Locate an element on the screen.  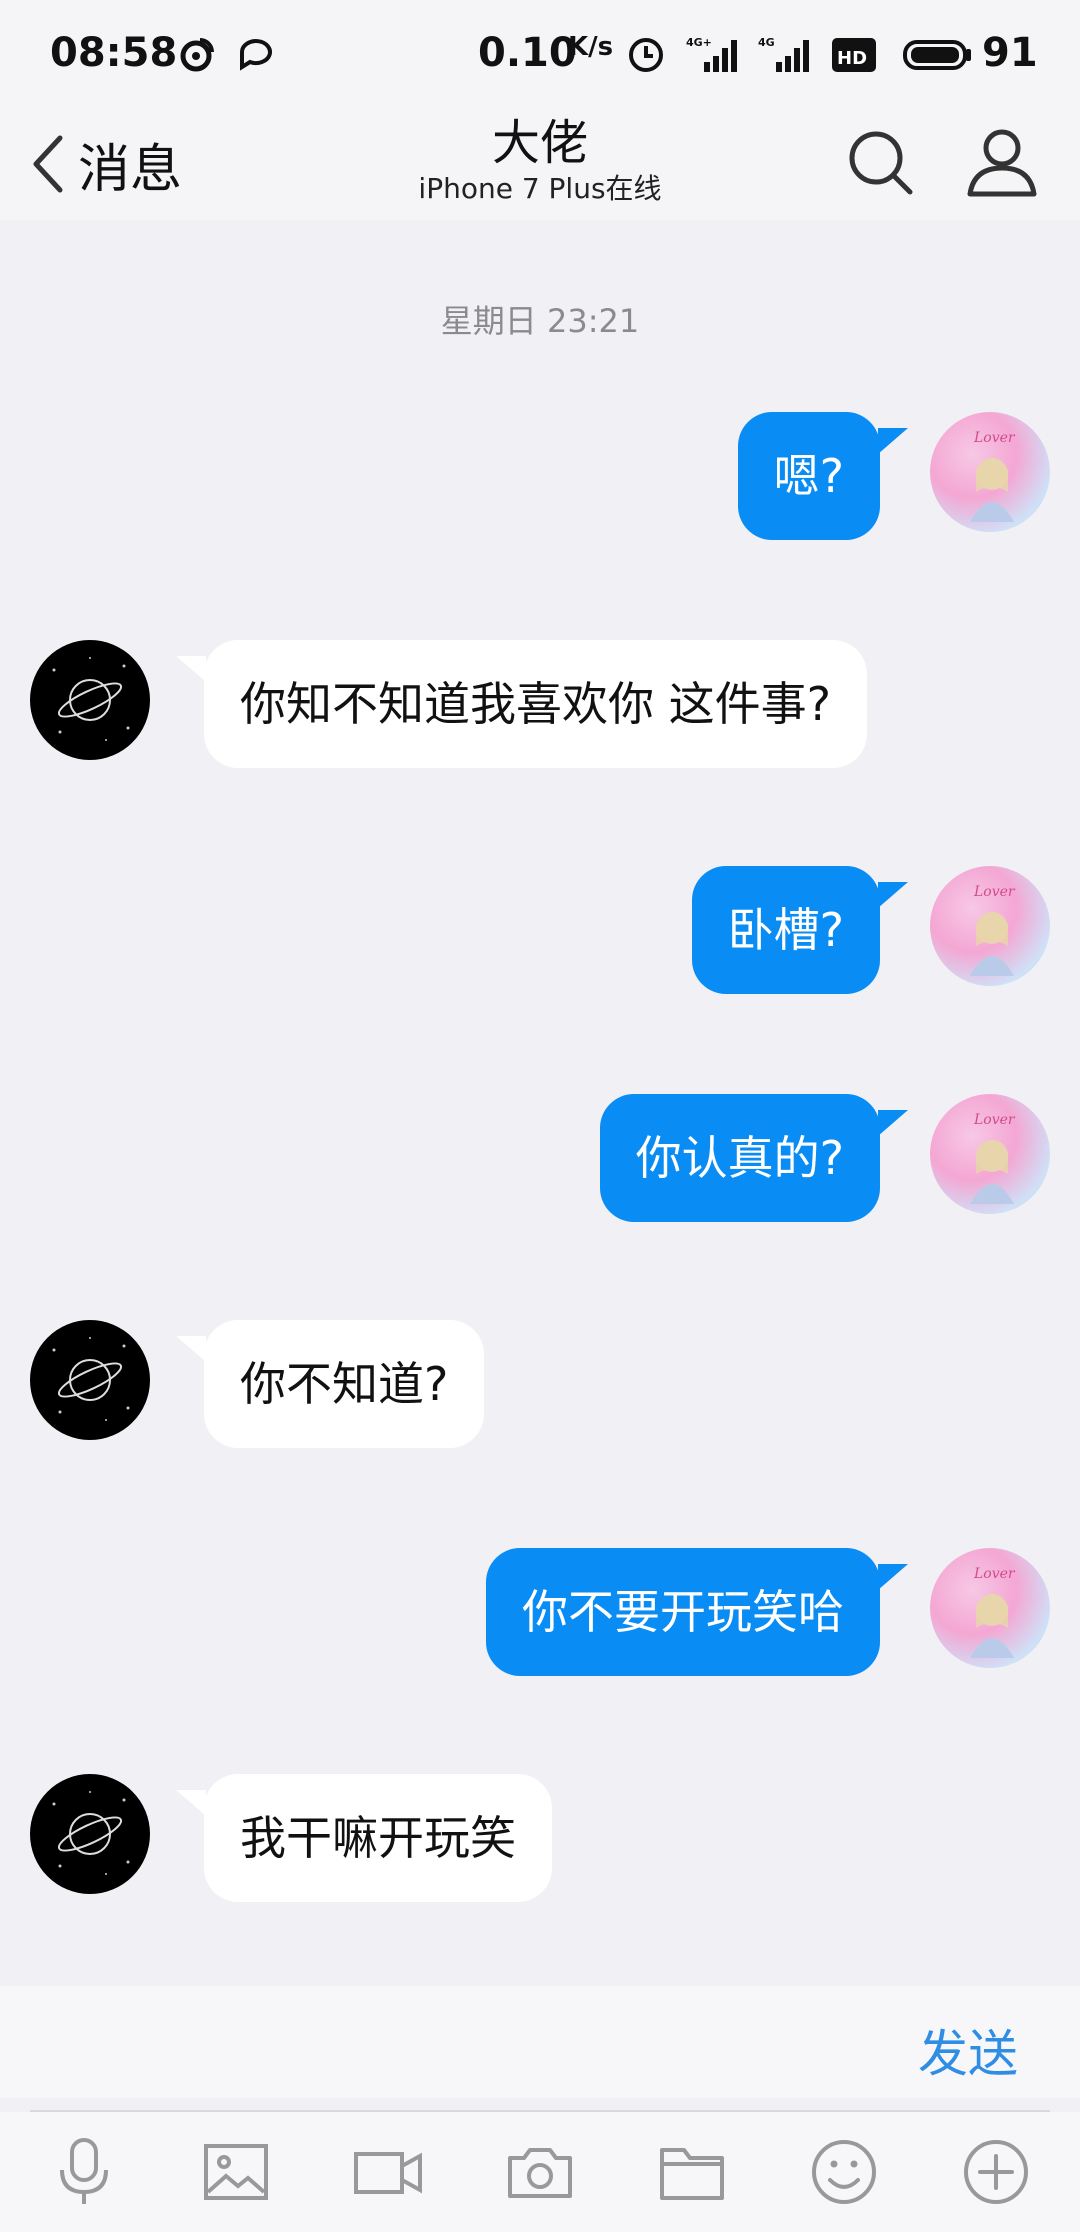
chat-timestamp: 星期日 23:21 is located at coordinates (540, 321).